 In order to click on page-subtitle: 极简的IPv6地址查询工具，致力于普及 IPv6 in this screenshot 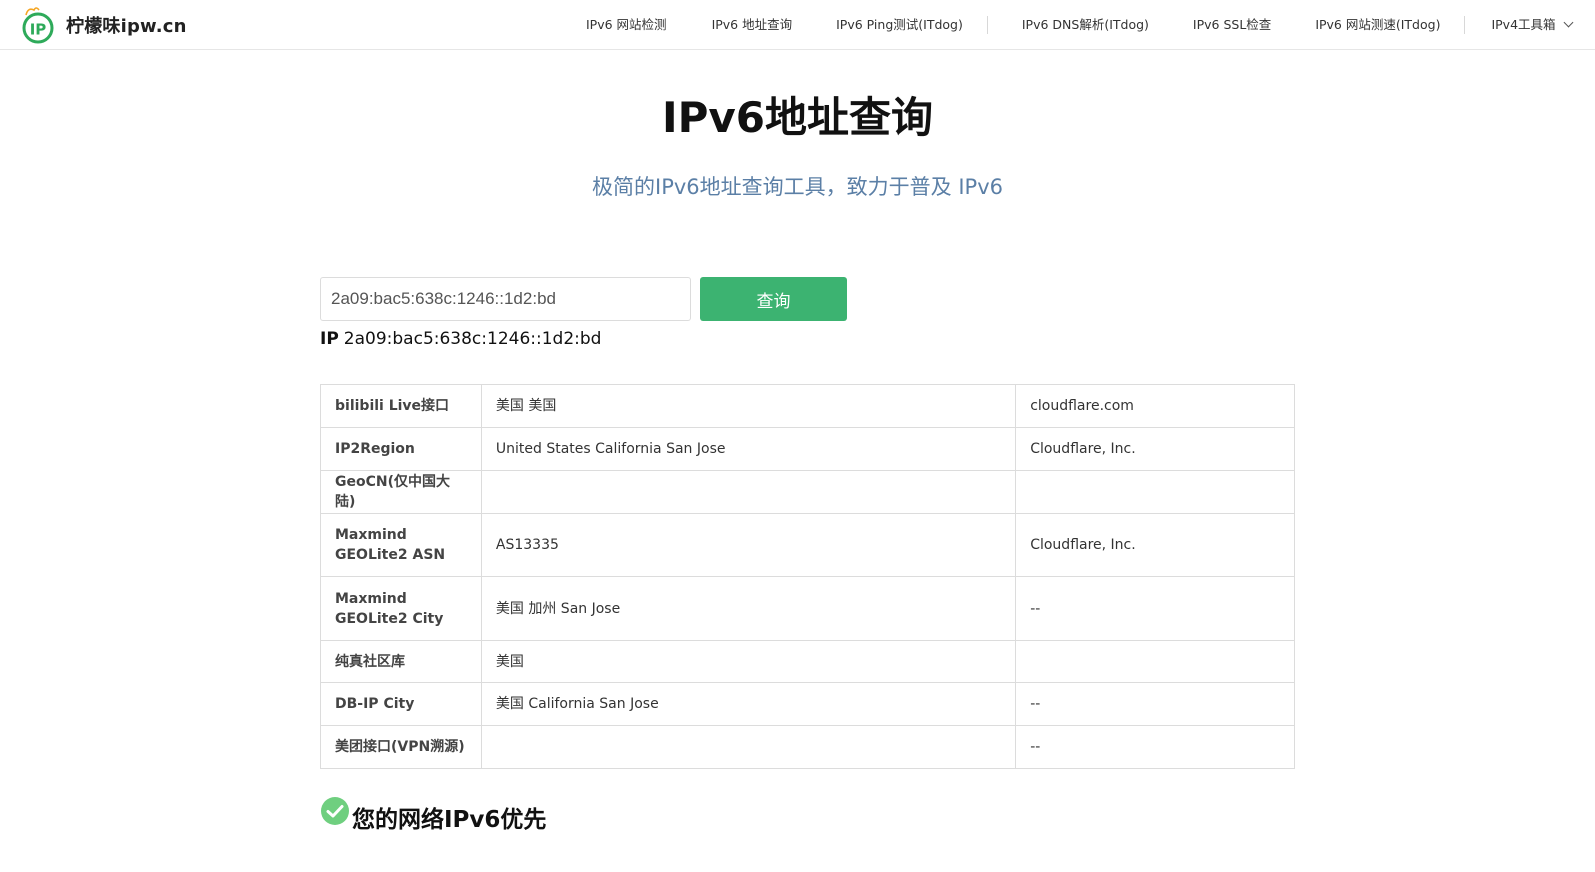, I will do `click(797, 187)`.